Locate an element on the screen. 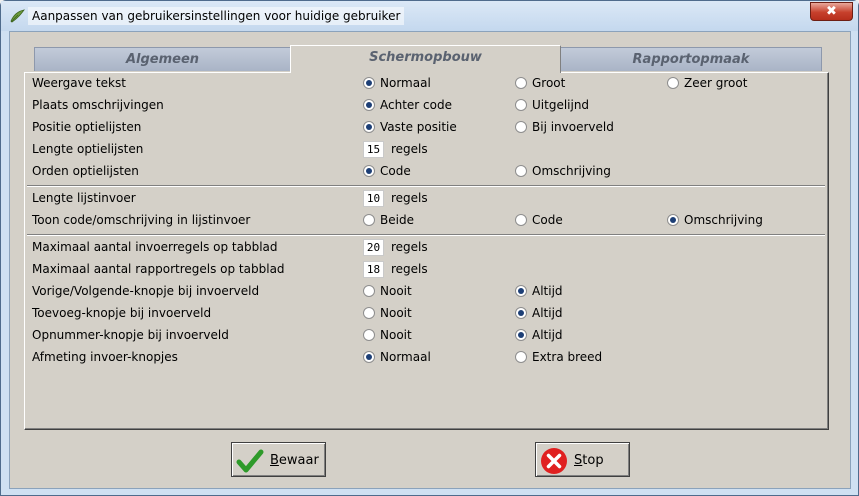 This screenshot has width=859, height=496. setting-label: Opnummer-knopje bij invoerveld is located at coordinates (130, 335).